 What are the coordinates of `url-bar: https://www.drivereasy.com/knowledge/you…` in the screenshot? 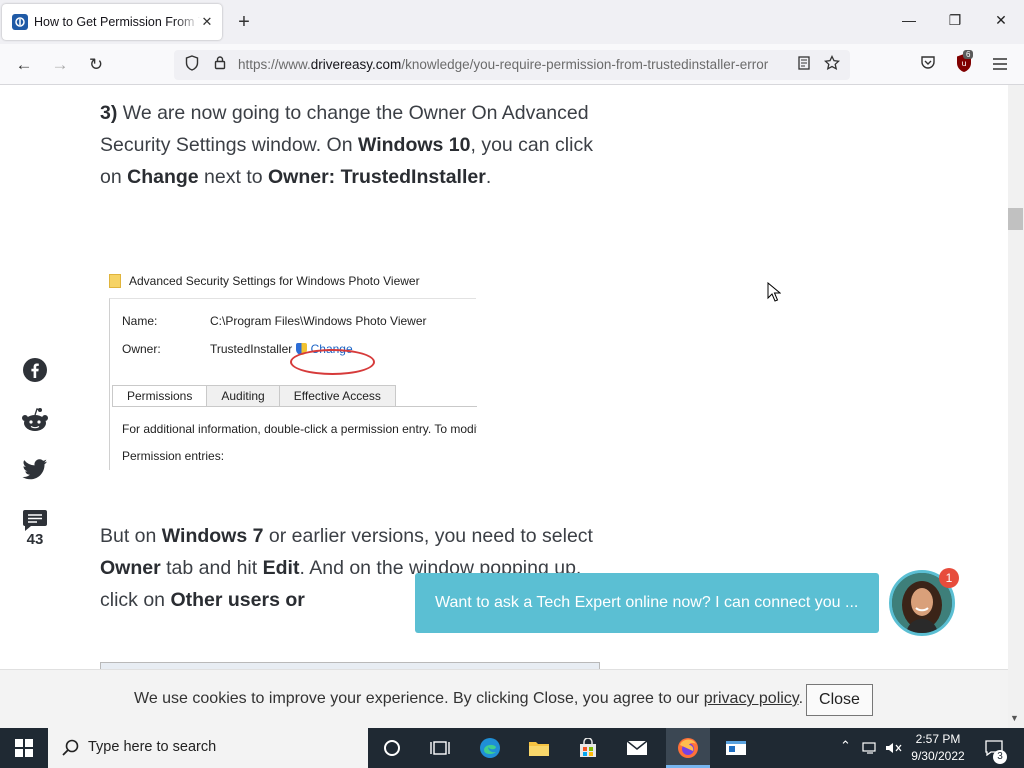 It's located at (512, 65).